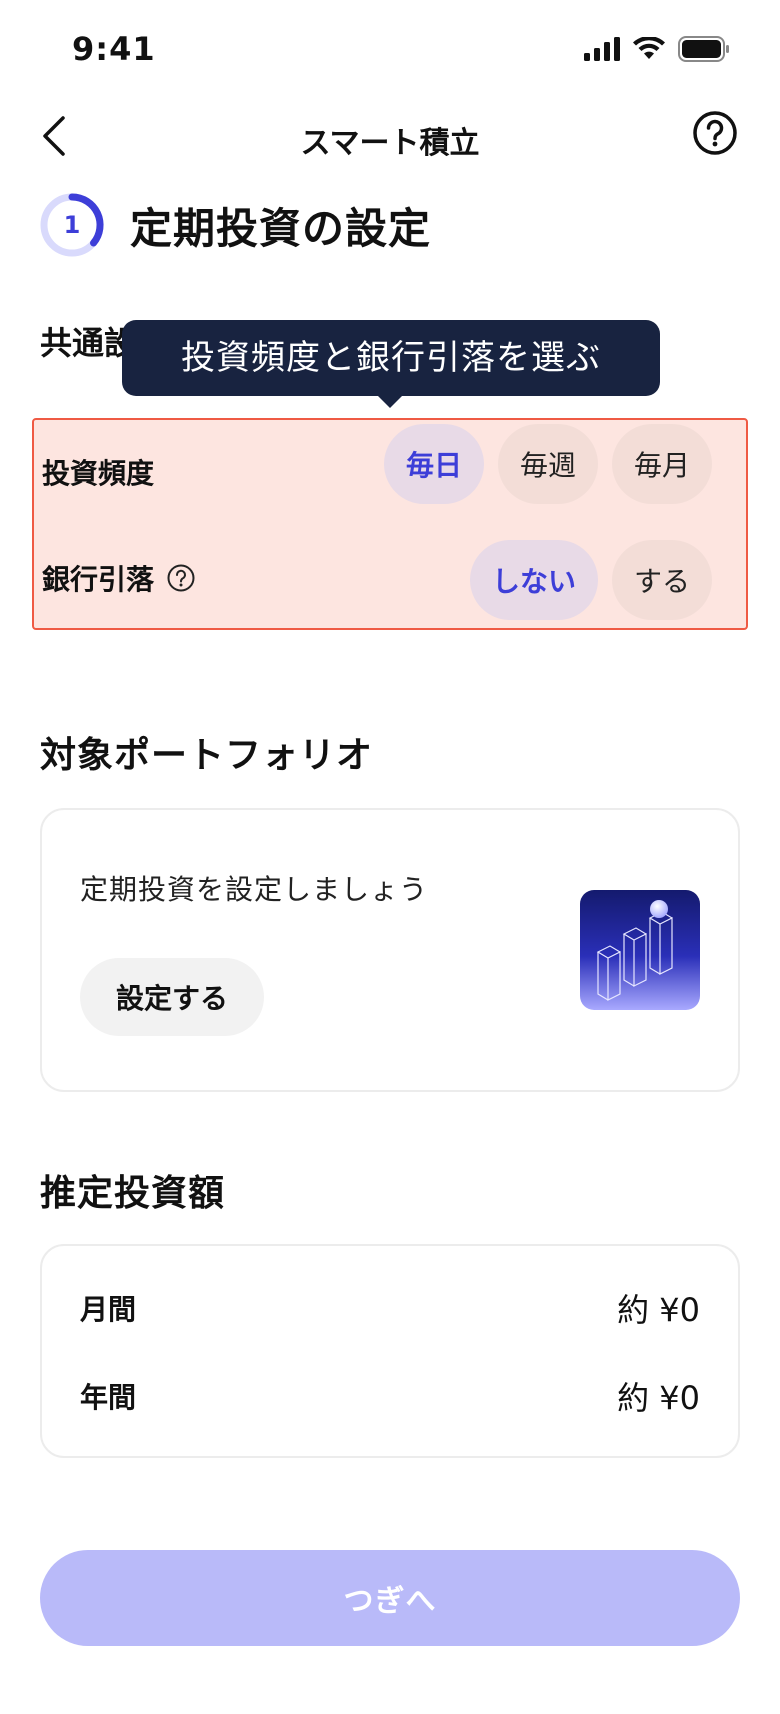 This screenshot has height=1714, width=780. I want to click on frequency-option-daily: 毎日, so click(434, 464).